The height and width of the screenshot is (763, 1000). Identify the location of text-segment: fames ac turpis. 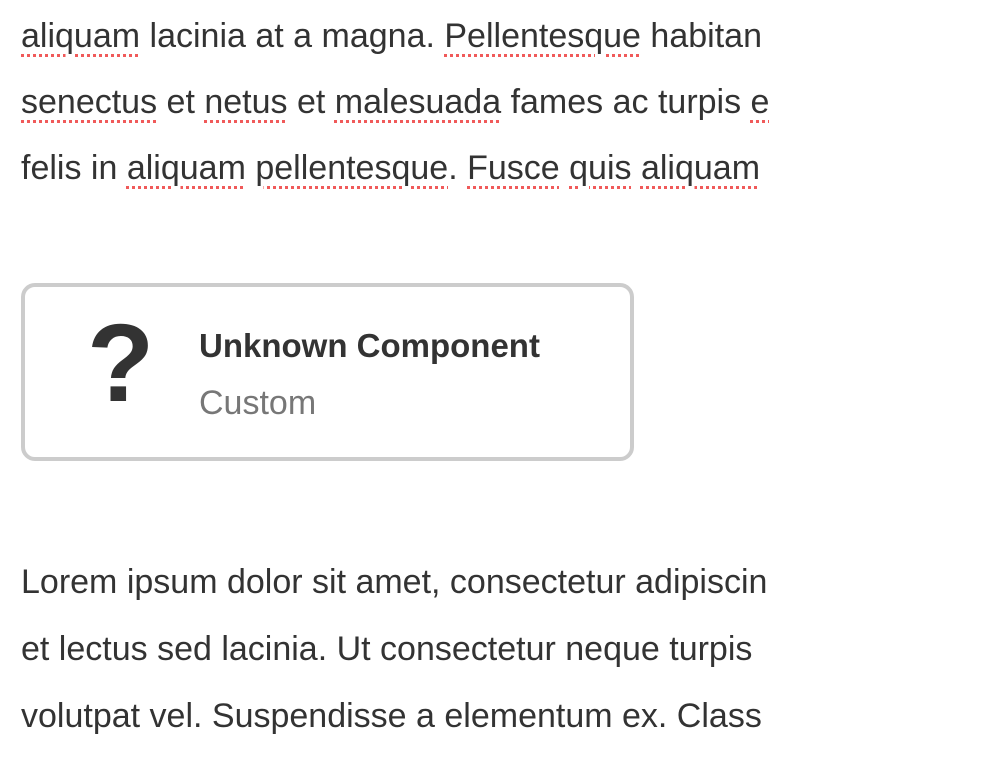
(626, 102).